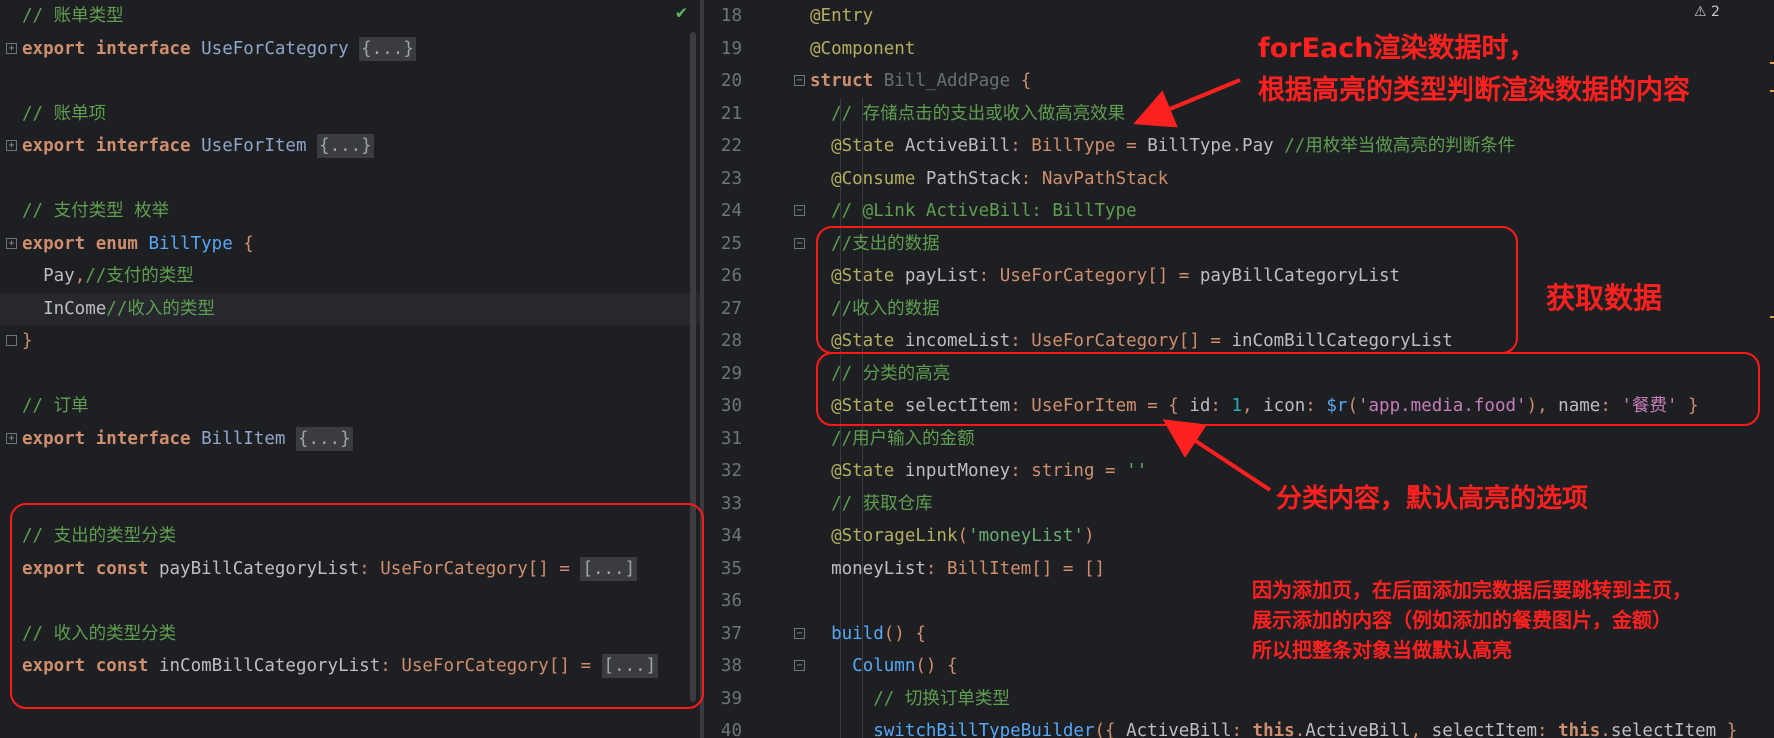  What do you see at coordinates (1604, 298) in the screenshot?
I see `annotation-get-data: 获取数据` at bounding box center [1604, 298].